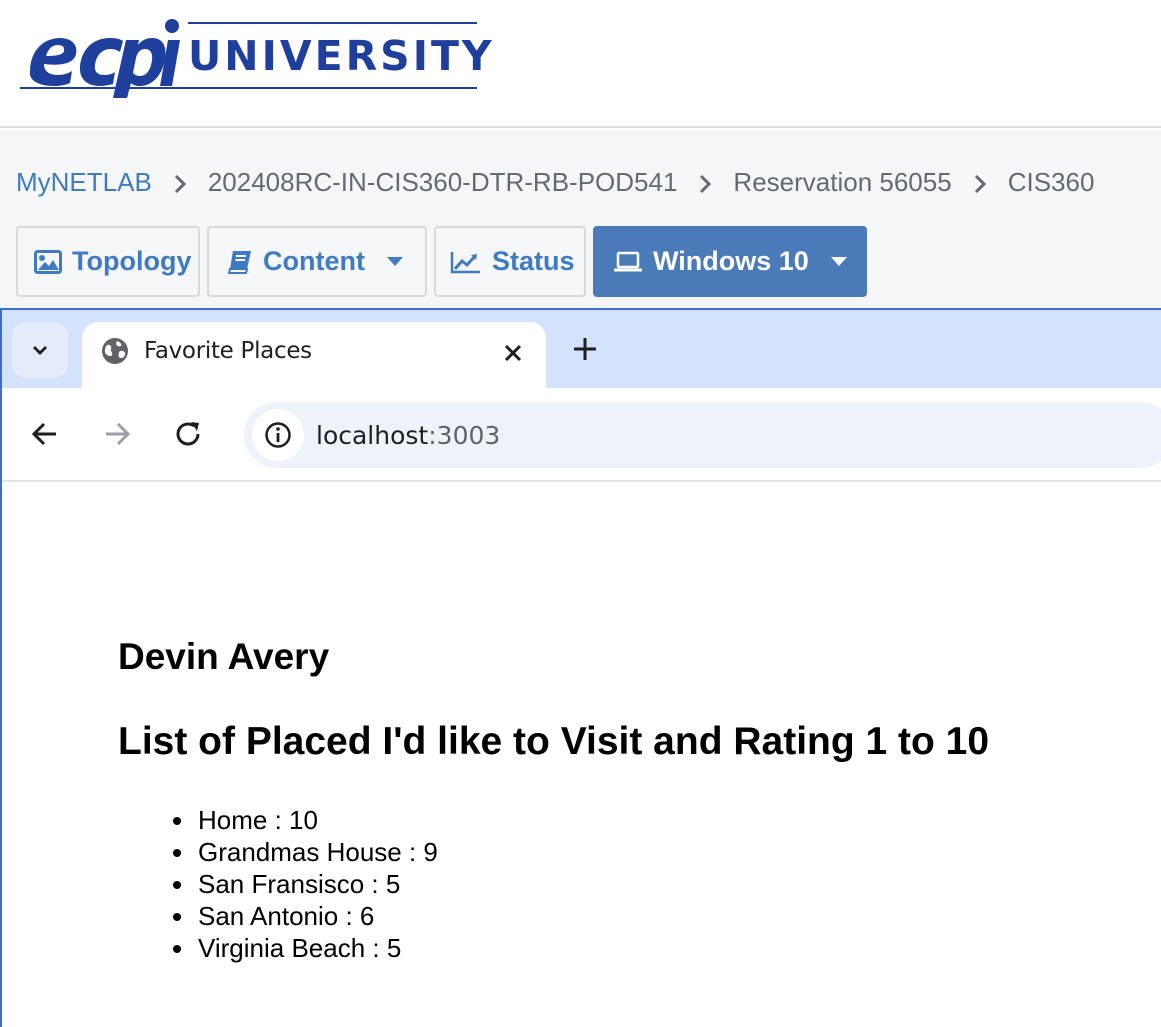  What do you see at coordinates (132, 261) in the screenshot?
I see `tab-label: Topology` at bounding box center [132, 261].